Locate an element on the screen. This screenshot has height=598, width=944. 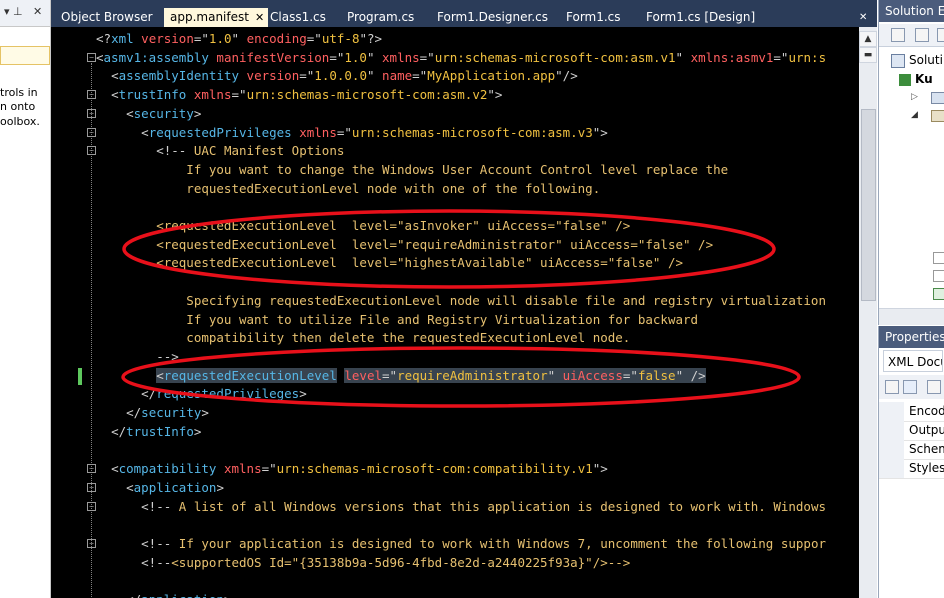
tab-form1: Form1.cs is located at coordinates (593, 17).